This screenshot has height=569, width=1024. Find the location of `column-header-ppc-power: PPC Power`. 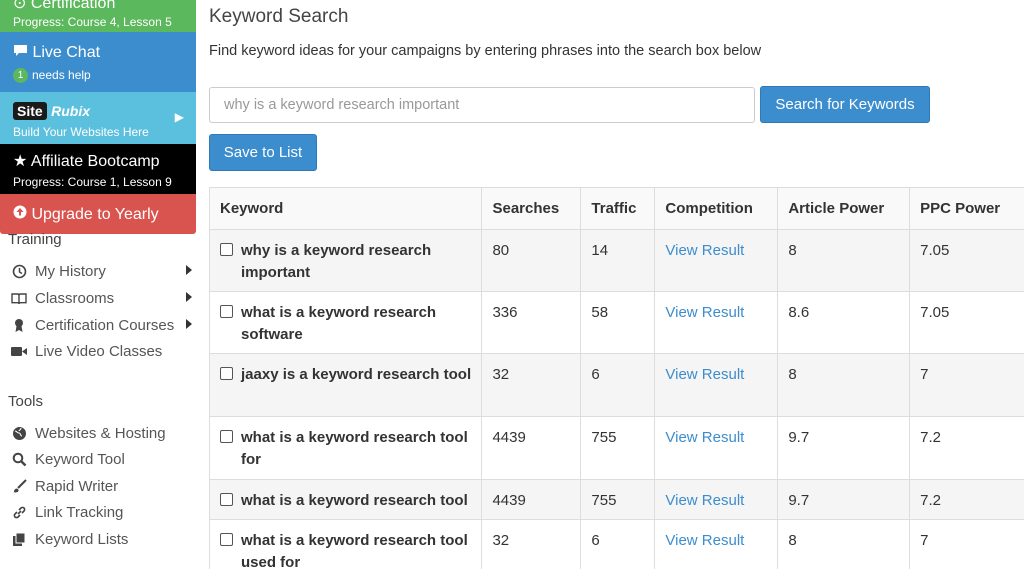

column-header-ppc-power: PPC Power is located at coordinates (966, 208).